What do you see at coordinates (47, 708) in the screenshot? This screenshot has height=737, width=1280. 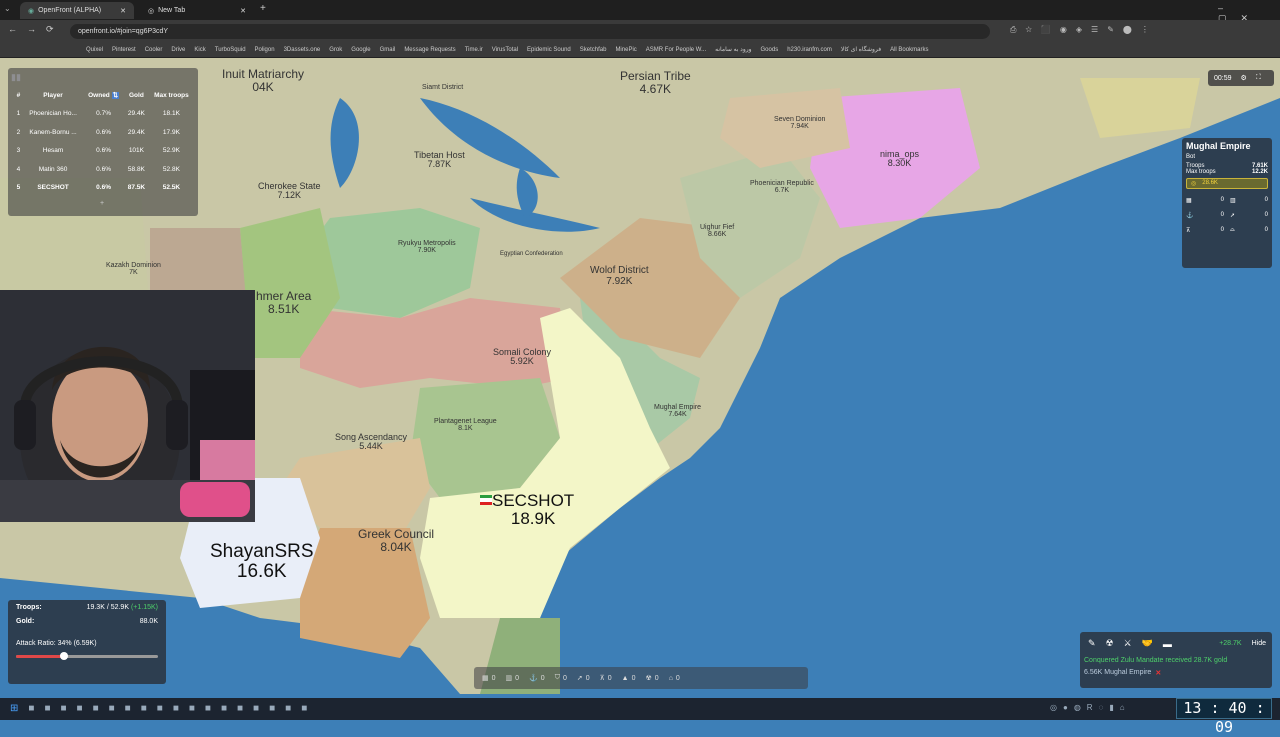 I see `file-explorer-icon: ■` at bounding box center [47, 708].